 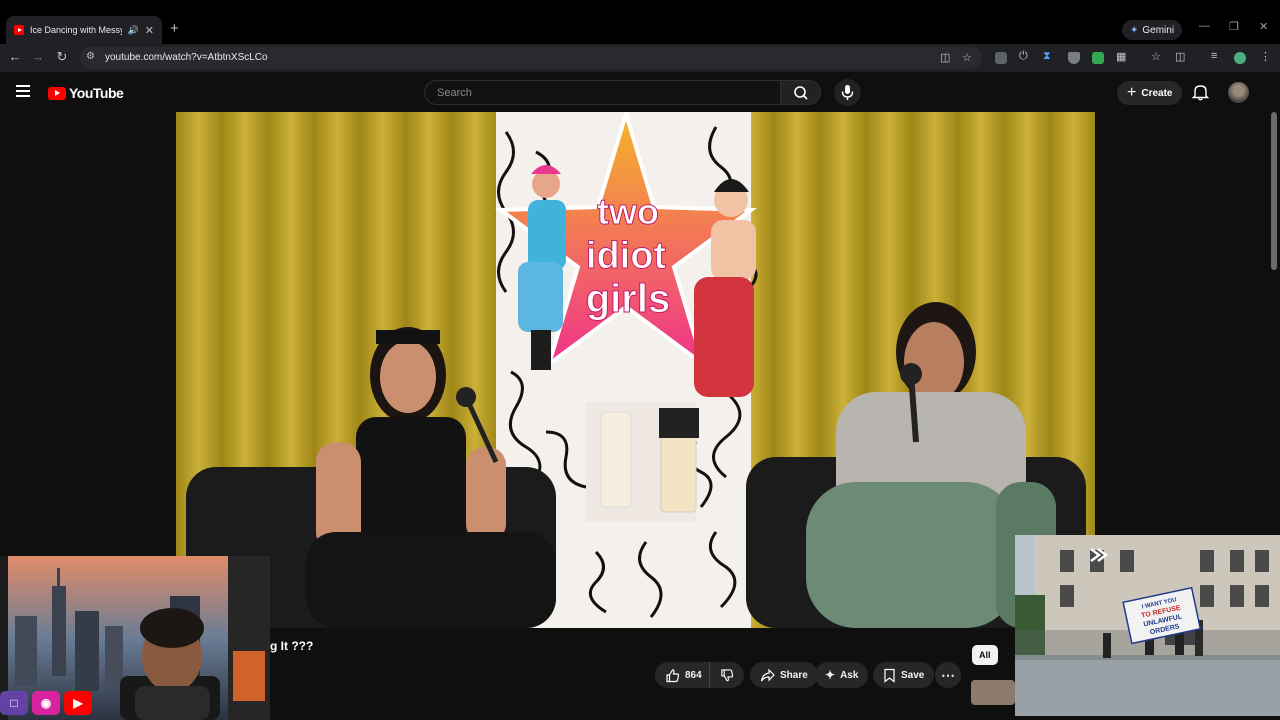 I want to click on search-icon, so click(x=801, y=93).